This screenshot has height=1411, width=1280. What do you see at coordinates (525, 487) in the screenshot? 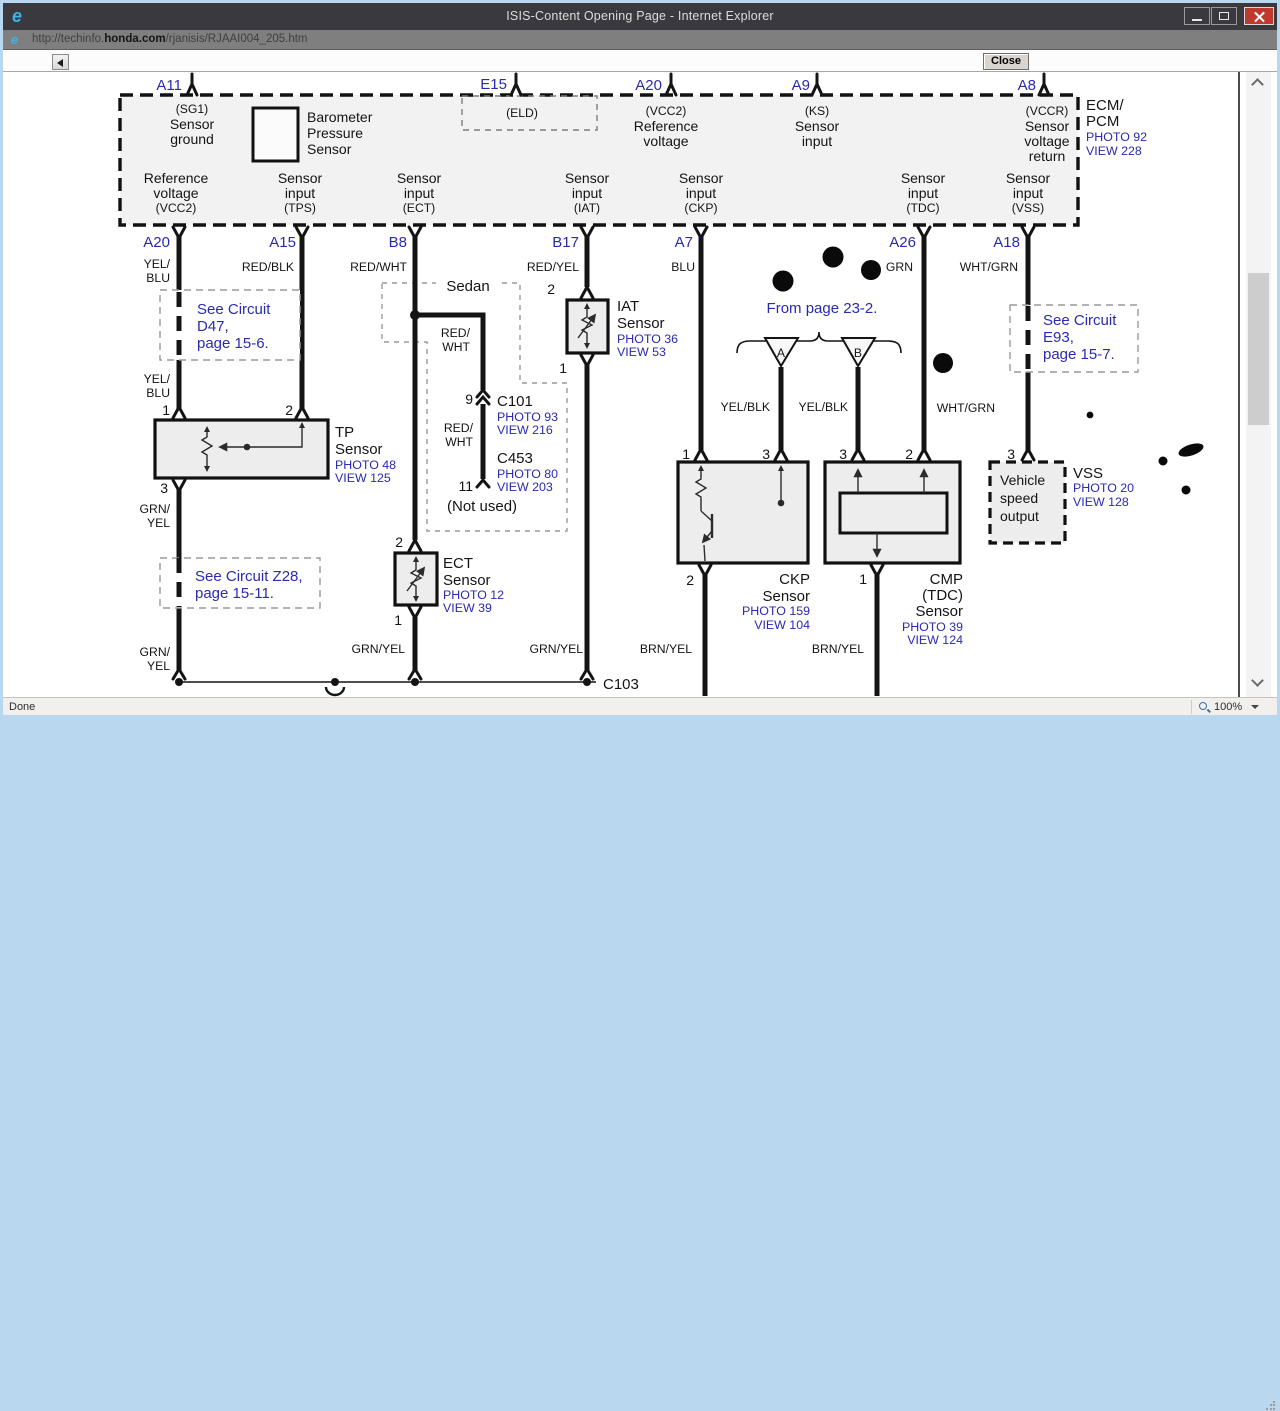
I see `c453-view-link: VIEW 203` at bounding box center [525, 487].